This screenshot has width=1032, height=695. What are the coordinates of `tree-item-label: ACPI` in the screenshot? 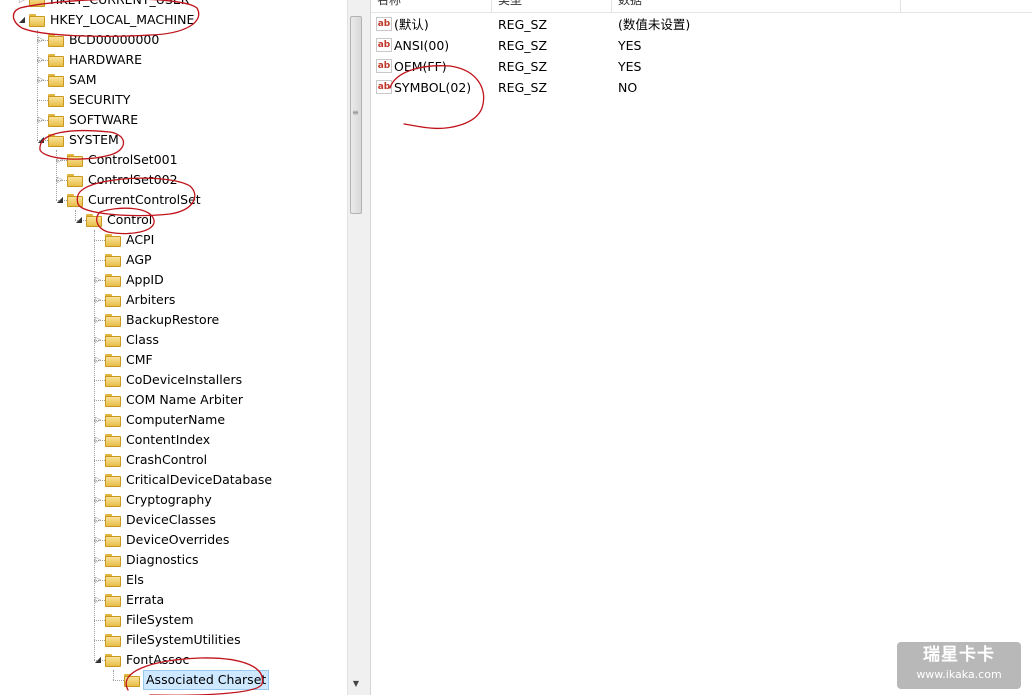 It's located at (140, 239).